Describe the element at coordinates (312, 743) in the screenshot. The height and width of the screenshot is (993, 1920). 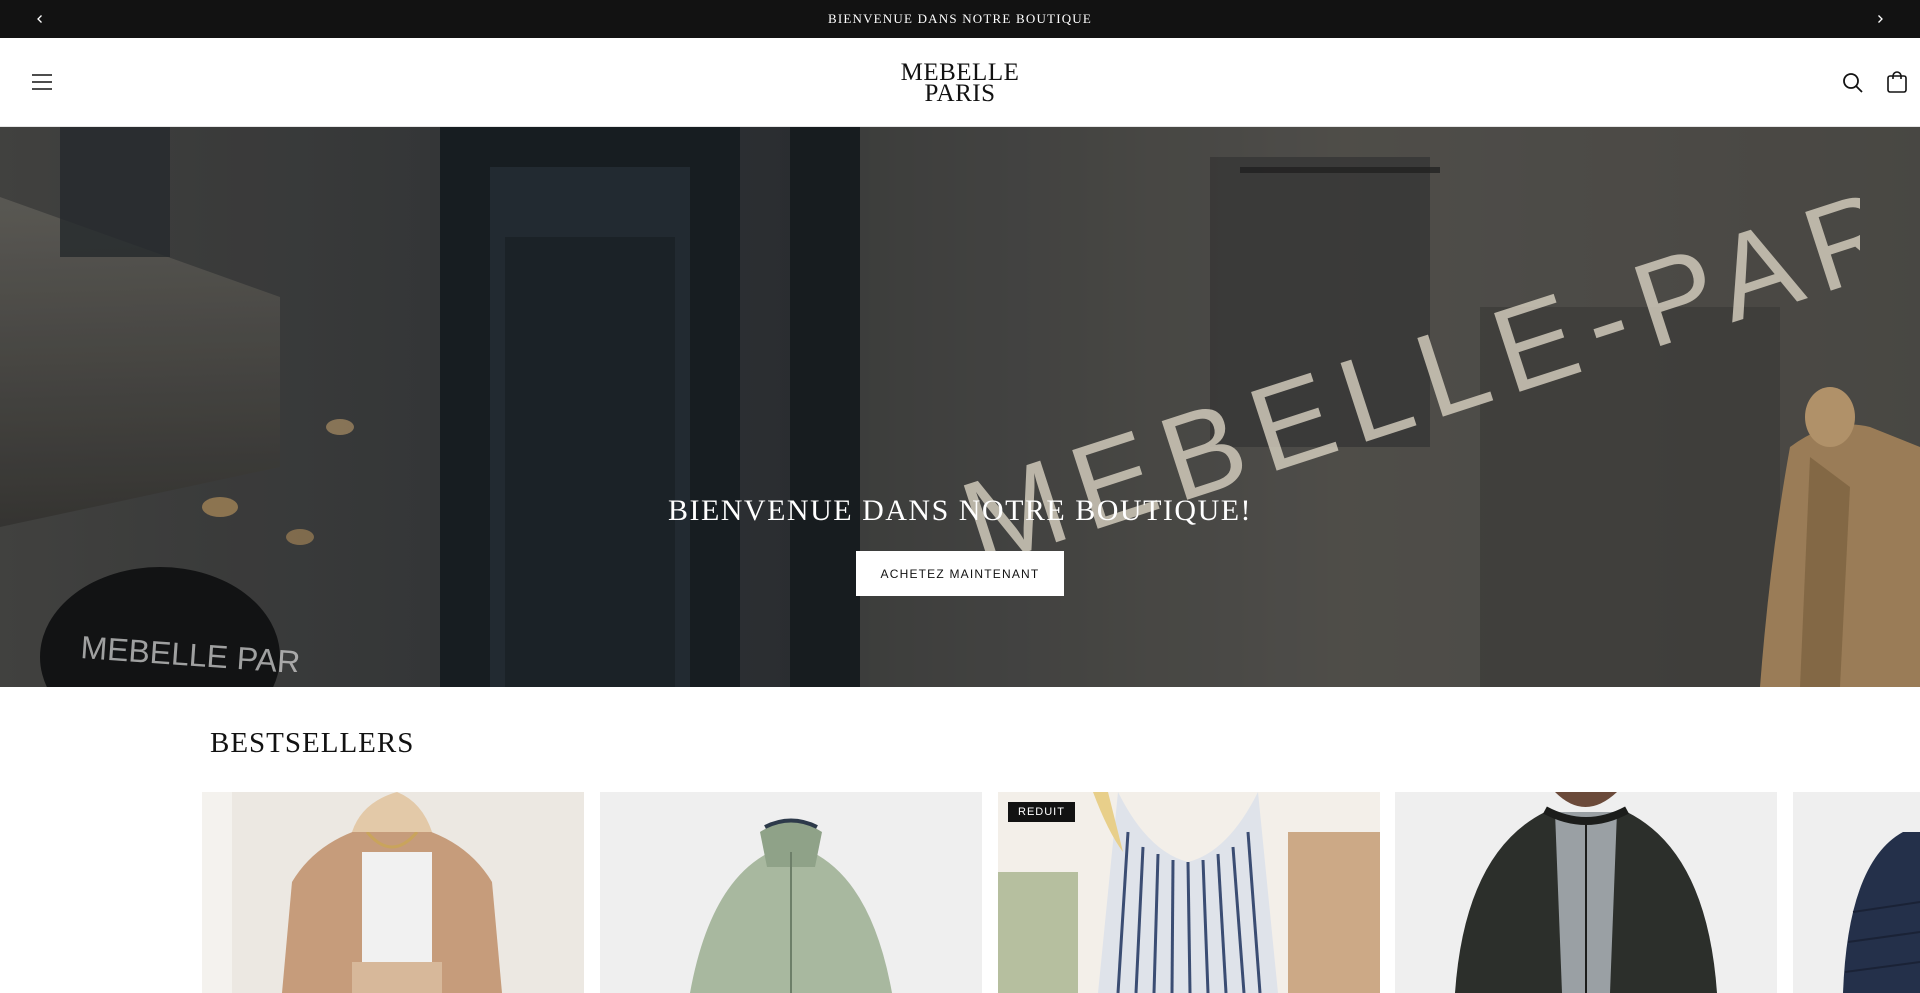
I see `bestsellers-title: BESTSELLERS` at that location.